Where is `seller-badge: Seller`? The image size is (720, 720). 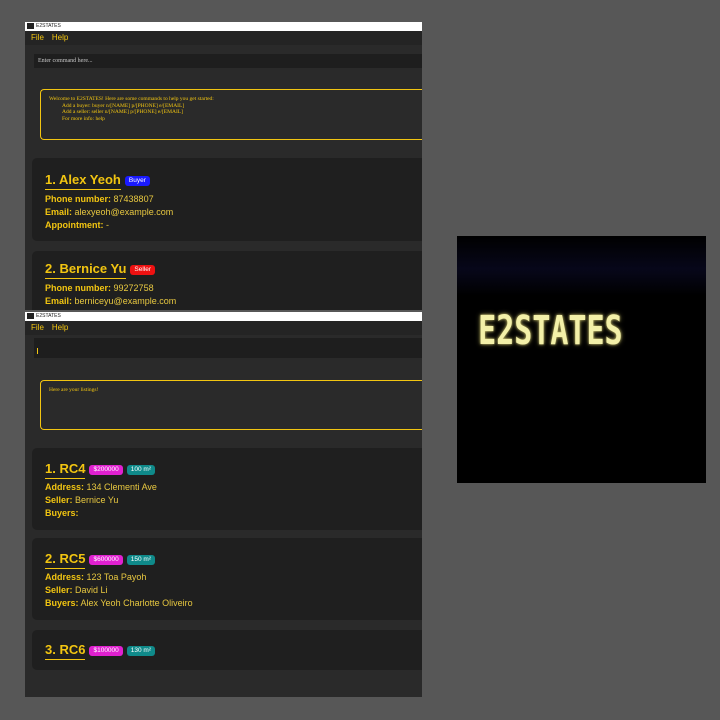
seller-badge: Seller is located at coordinates (143, 270).